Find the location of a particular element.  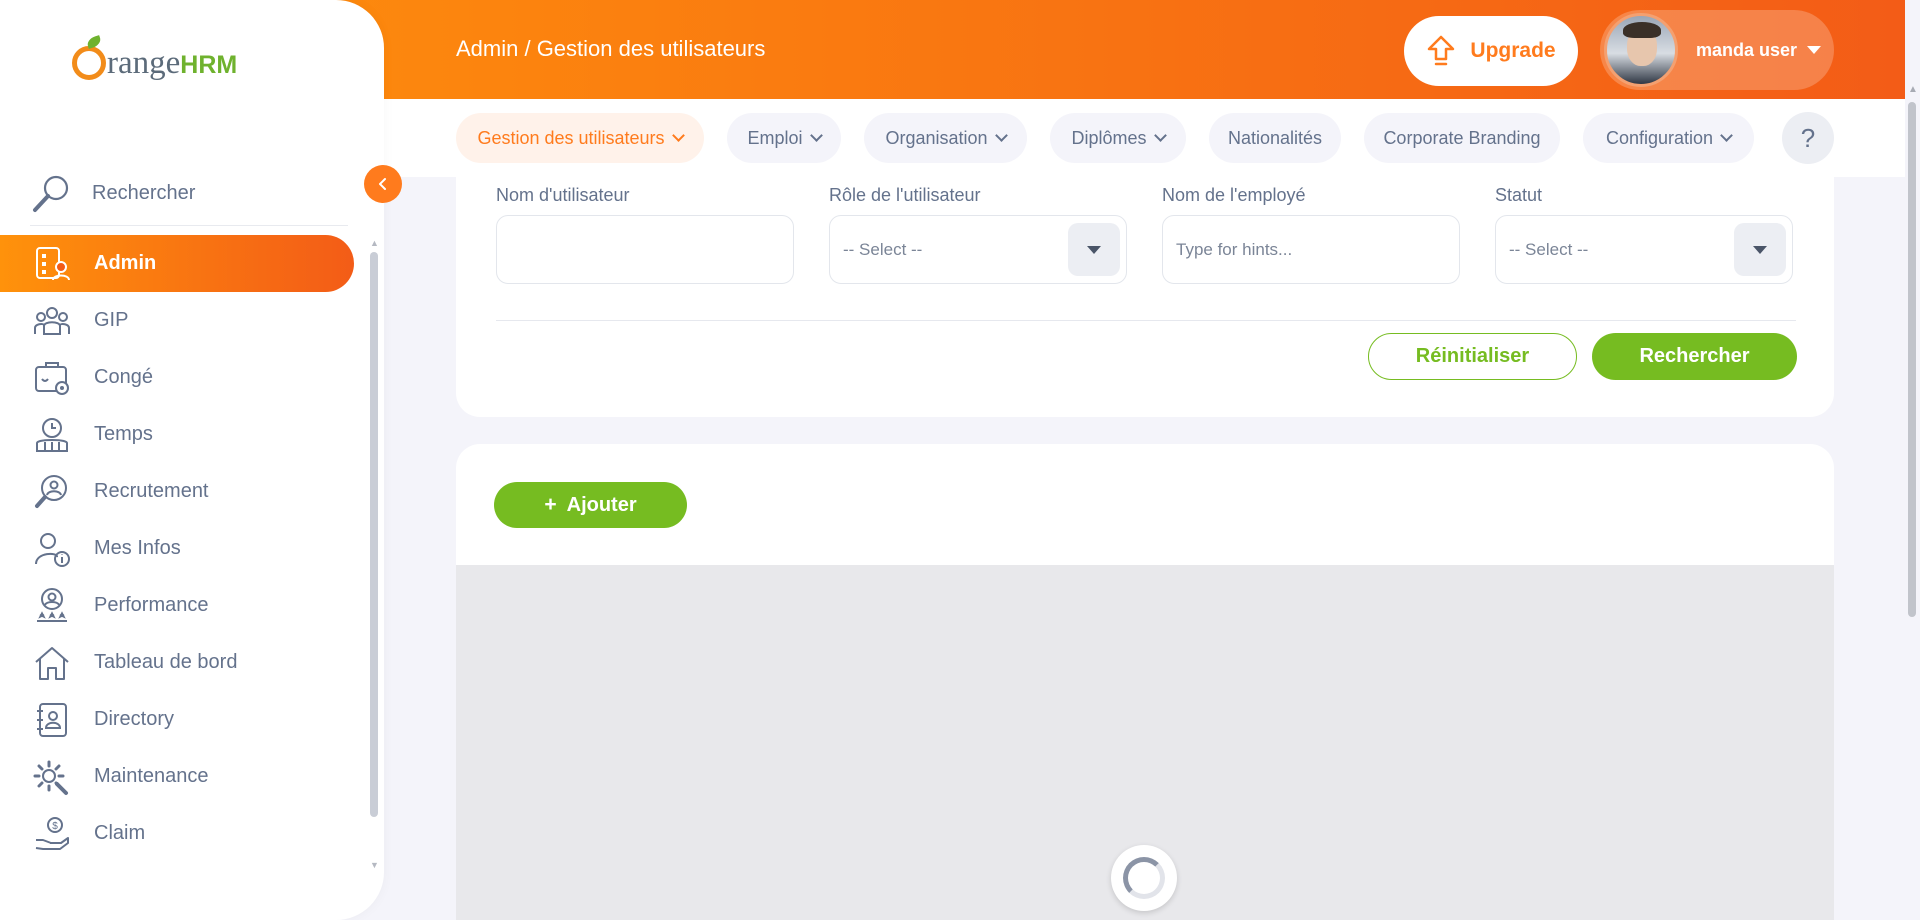

status-label: Statut is located at coordinates (1519, 195).